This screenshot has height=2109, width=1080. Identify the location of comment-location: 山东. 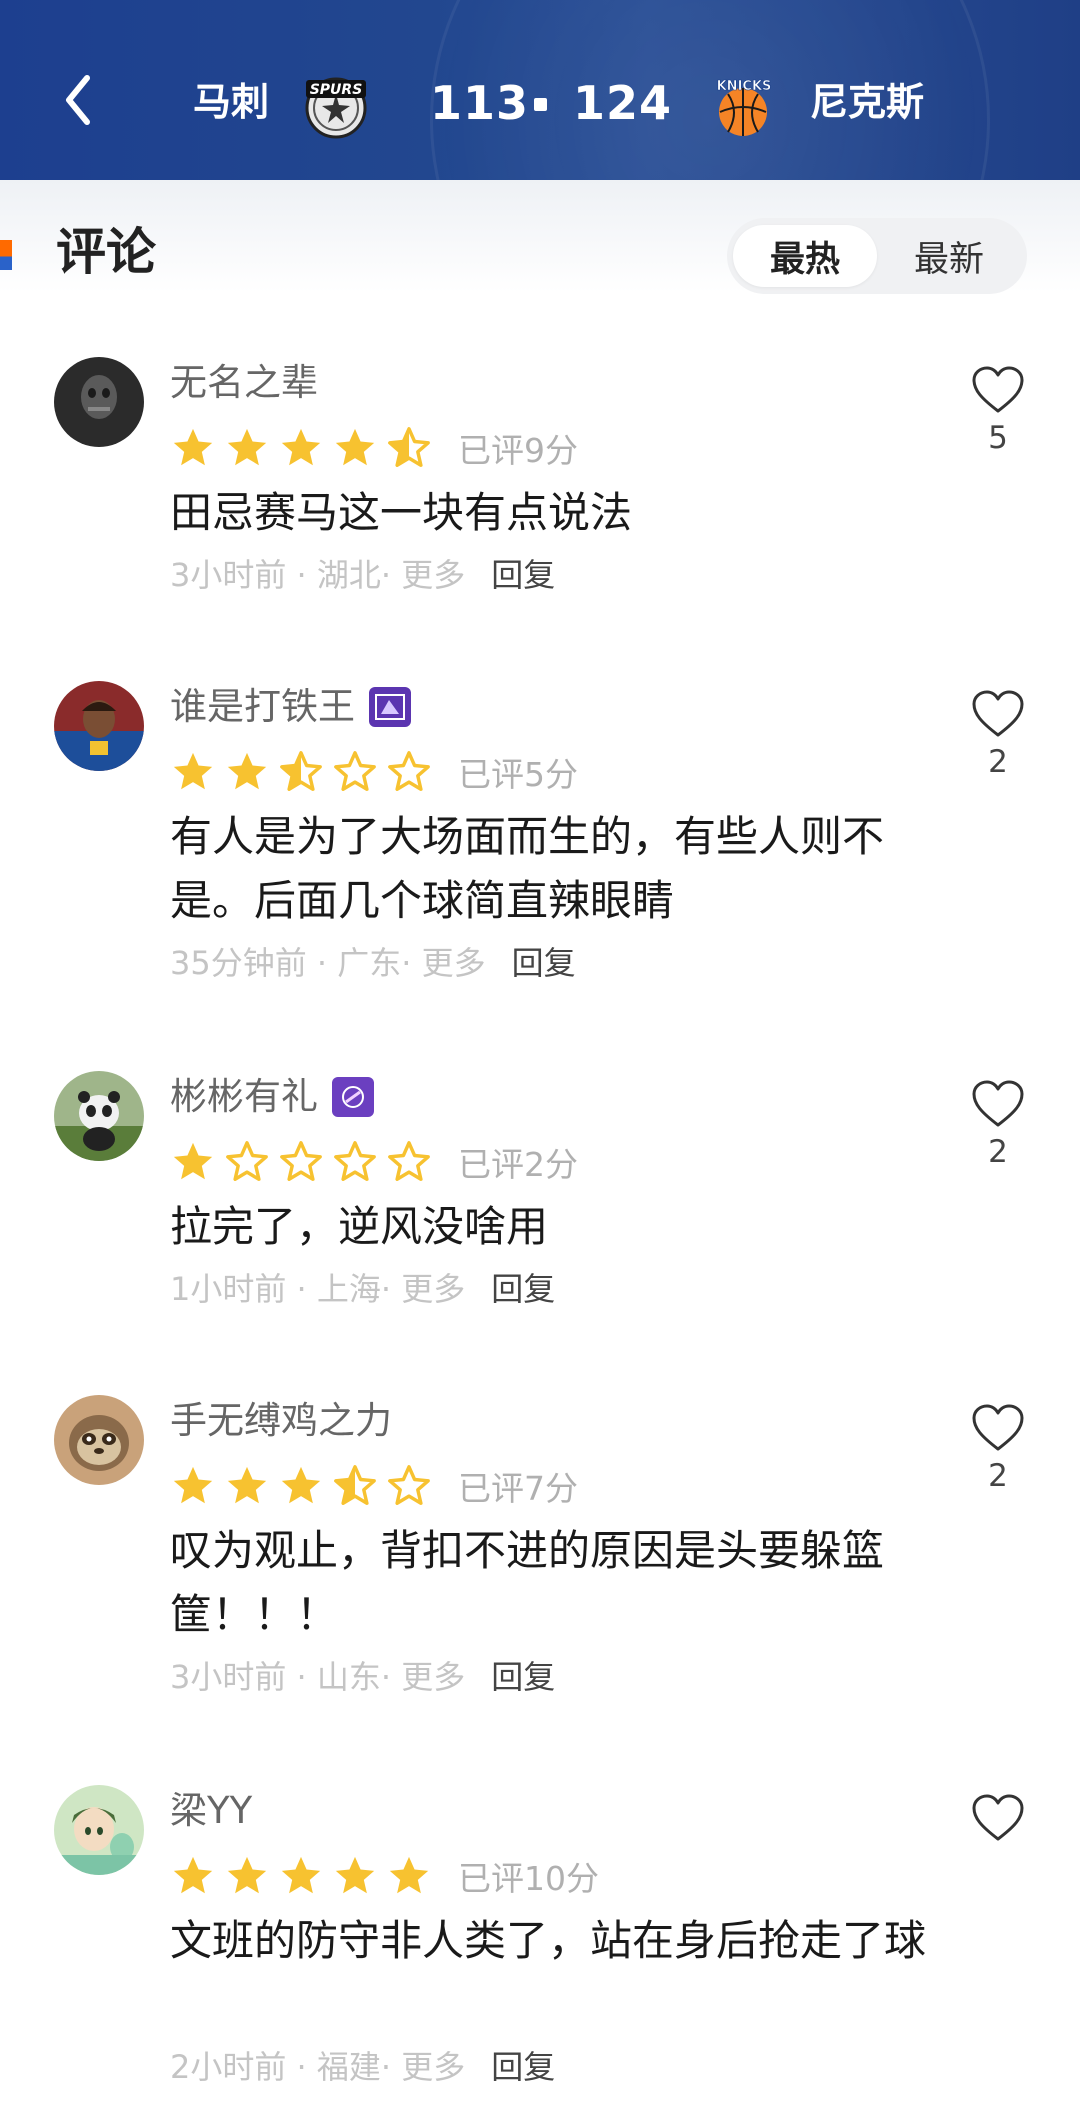
(348, 1677).